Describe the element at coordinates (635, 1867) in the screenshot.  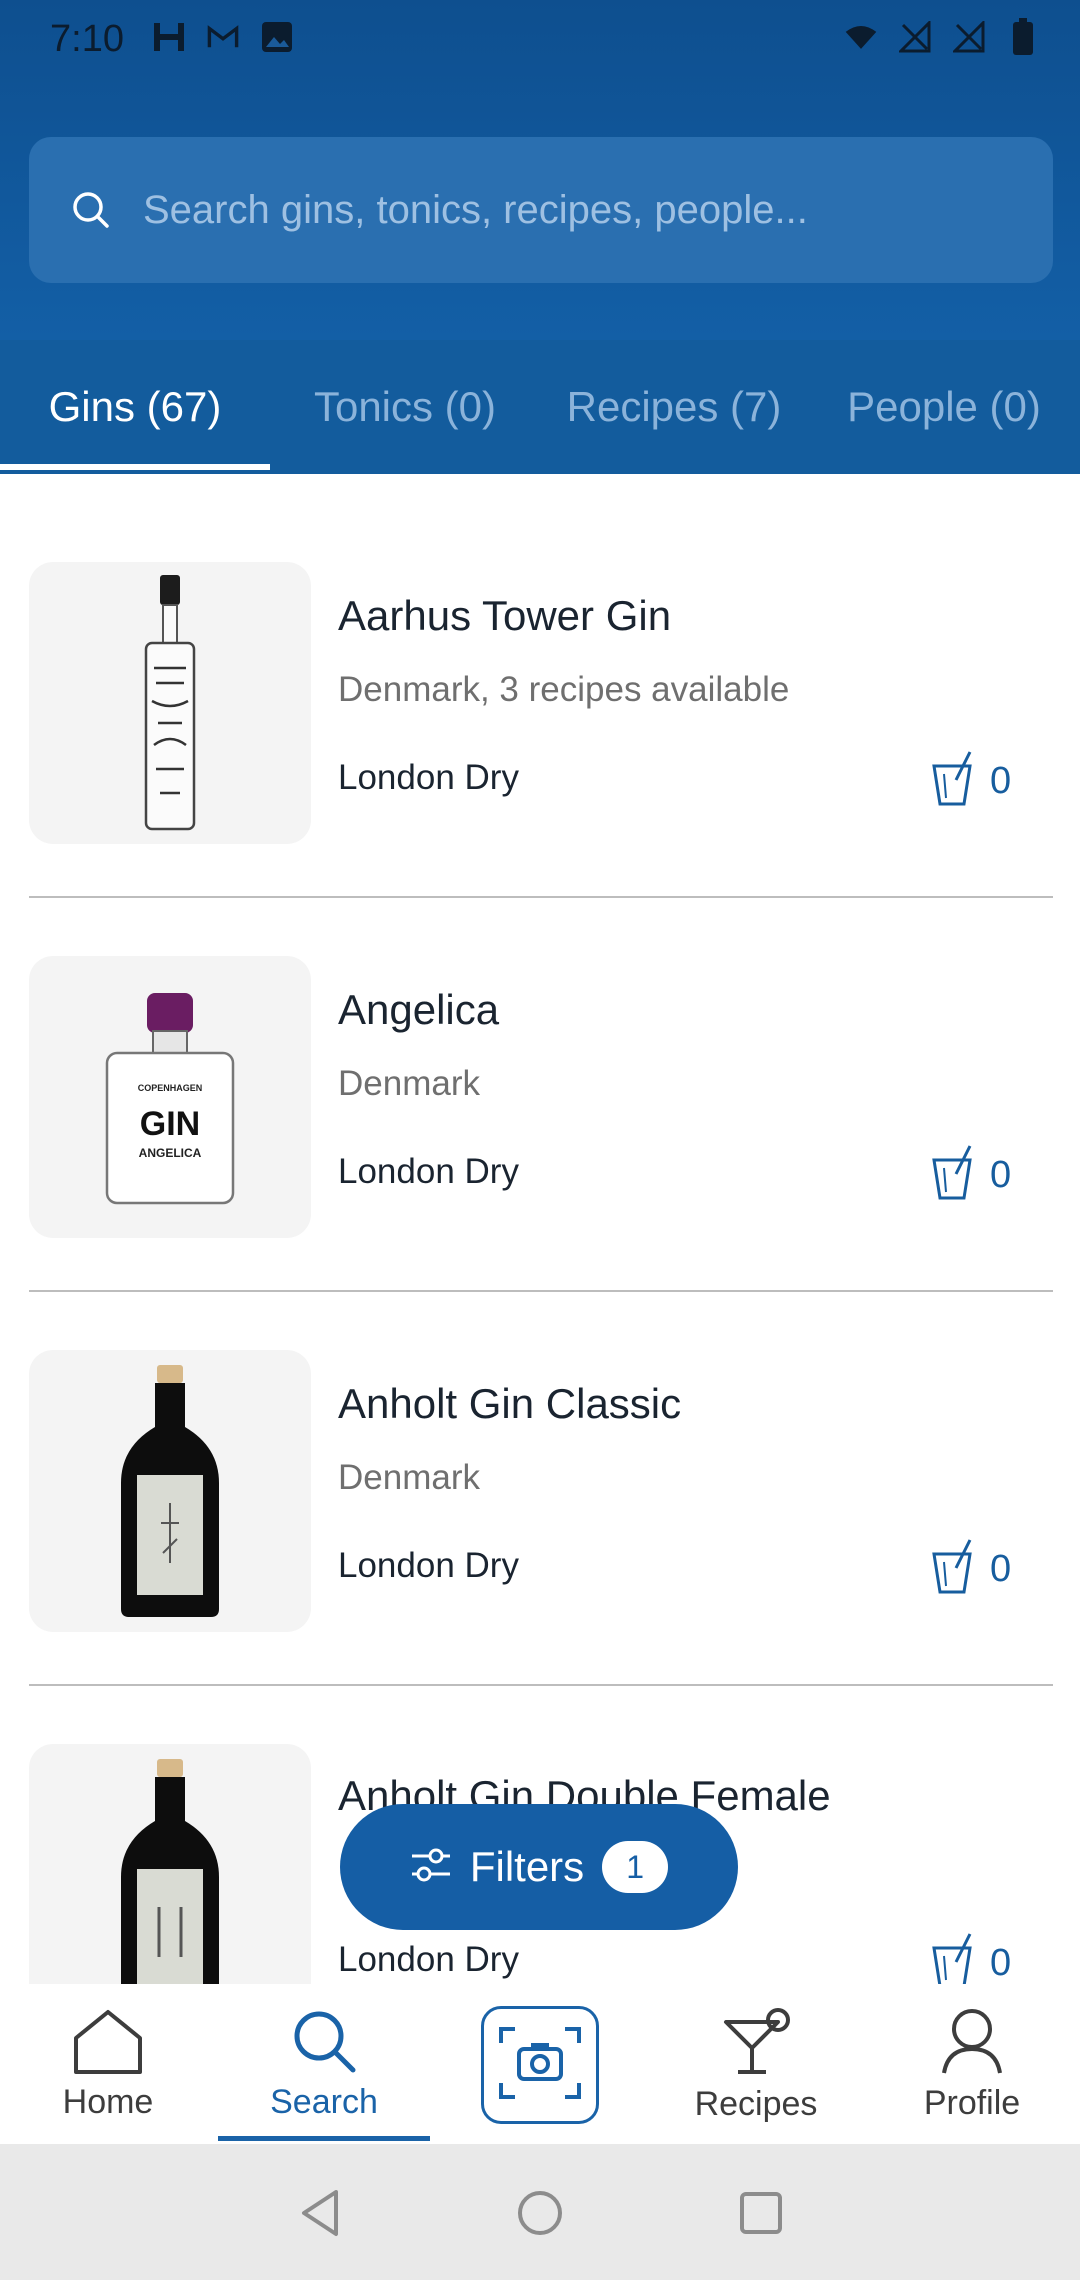
I see `filters-count-badge: 1` at that location.